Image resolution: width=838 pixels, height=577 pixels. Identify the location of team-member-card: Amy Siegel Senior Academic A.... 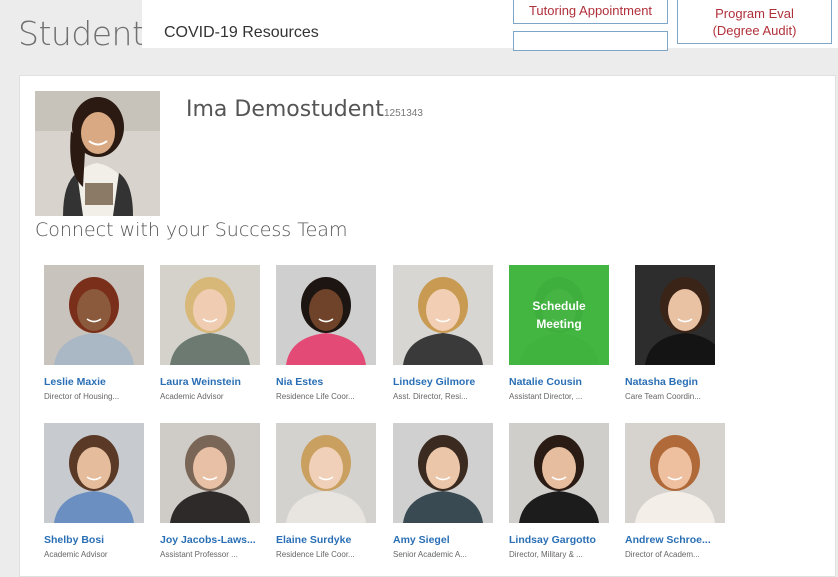
(448, 491).